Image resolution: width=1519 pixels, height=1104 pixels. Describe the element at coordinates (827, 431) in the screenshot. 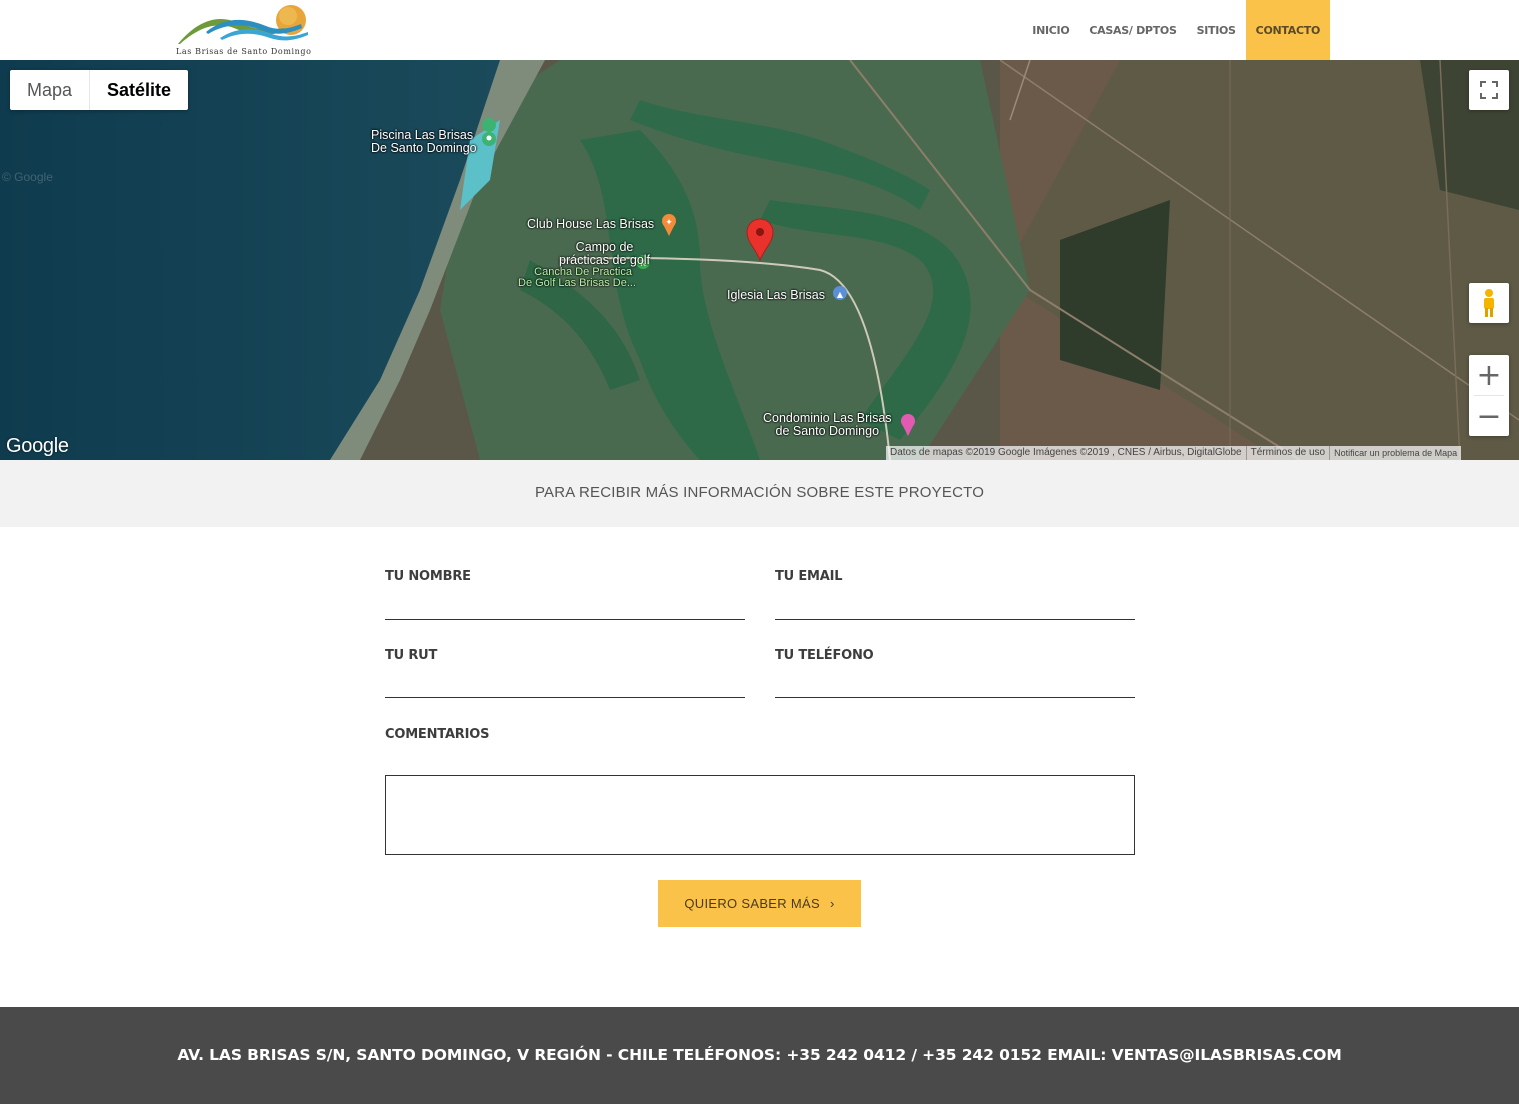

I see `place-label-condominio-line2: de Santo Domingo` at that location.